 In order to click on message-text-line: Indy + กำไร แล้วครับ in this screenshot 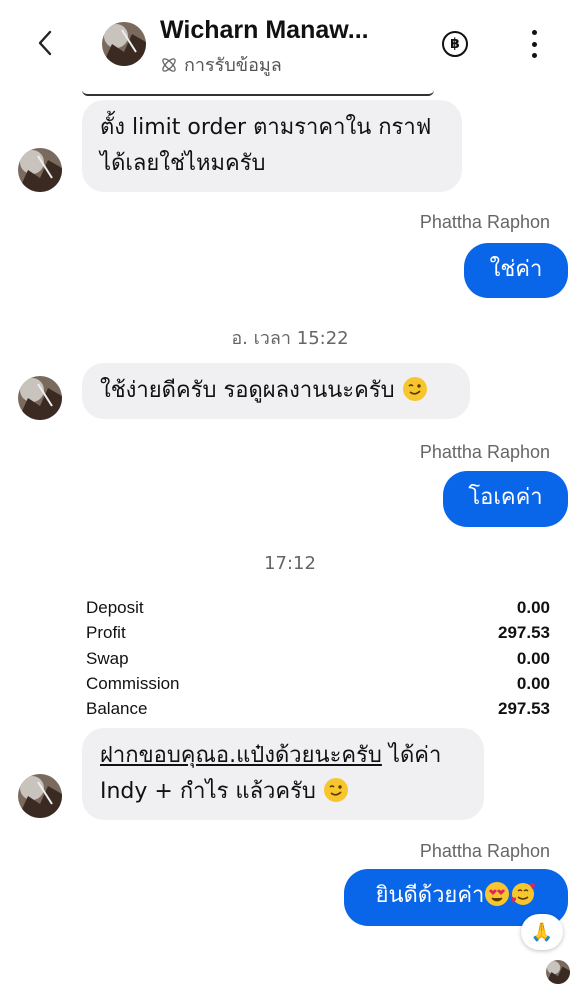, I will do `click(208, 791)`.